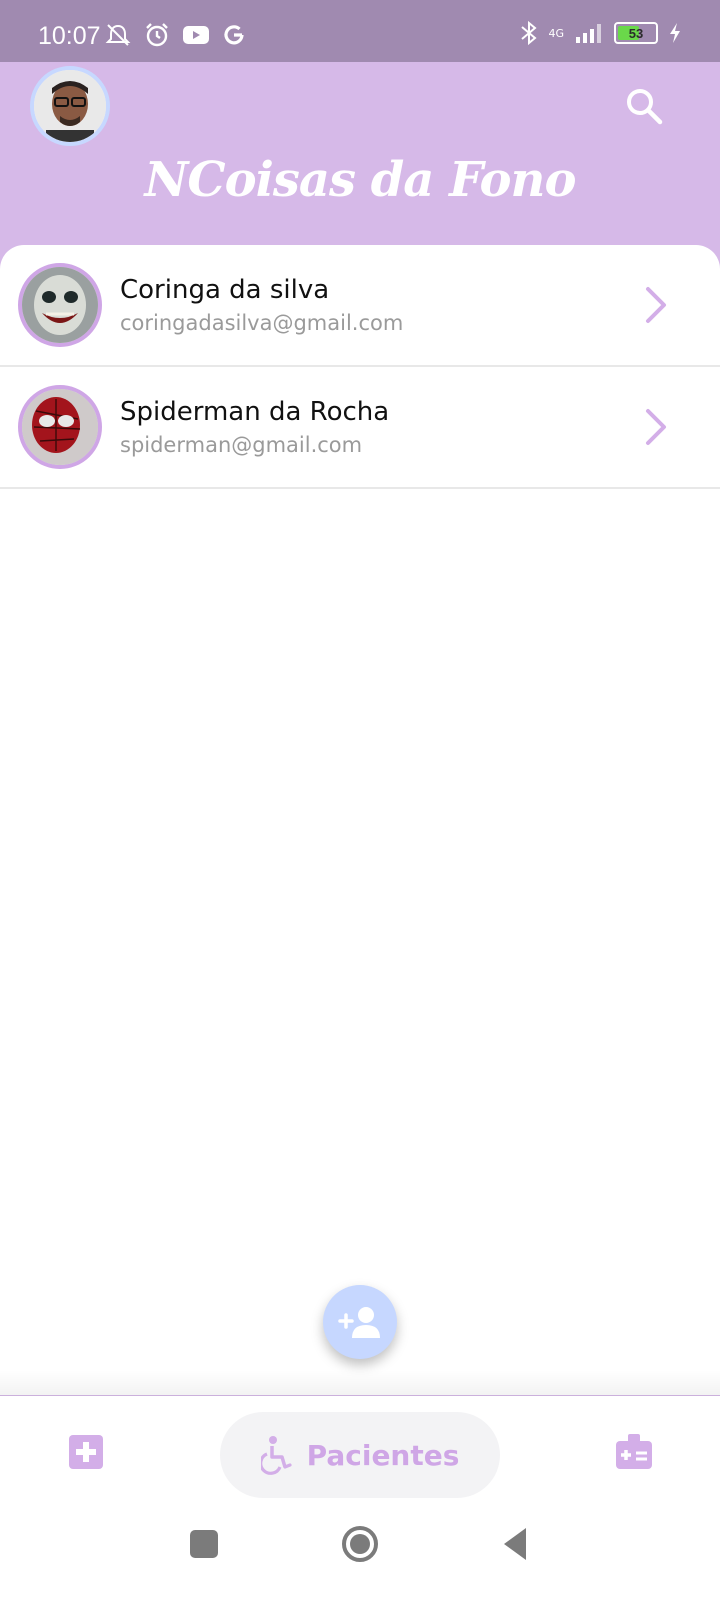  What do you see at coordinates (118, 35) in the screenshot?
I see `mute-icon` at bounding box center [118, 35].